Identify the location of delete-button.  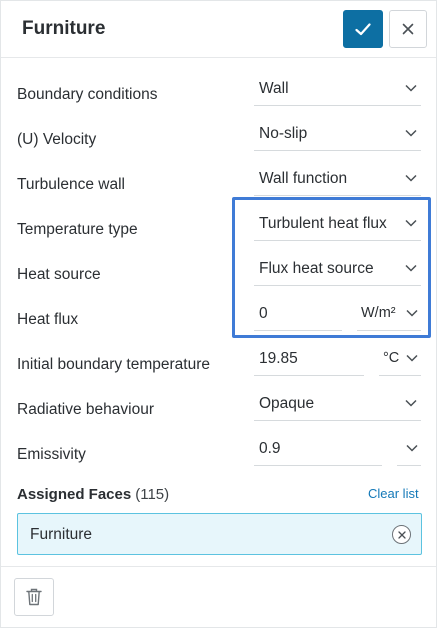
(34, 597).